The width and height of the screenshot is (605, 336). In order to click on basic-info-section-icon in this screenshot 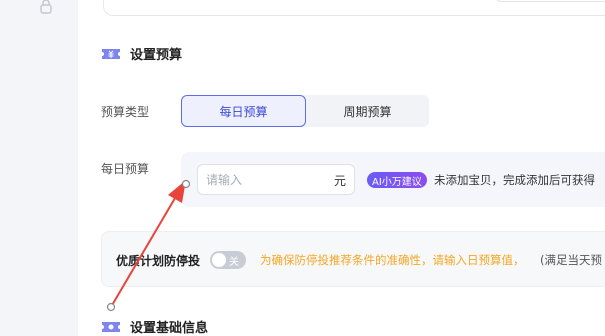, I will do `click(111, 327)`.